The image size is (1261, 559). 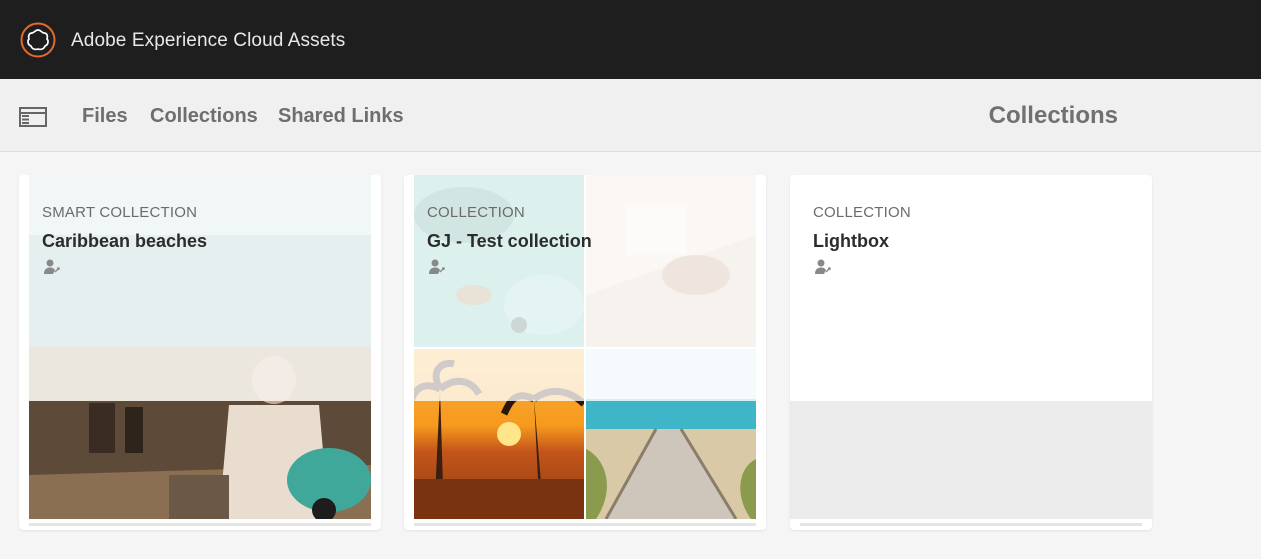 I want to click on side-rail-toggle-icon, so click(x=33, y=117).